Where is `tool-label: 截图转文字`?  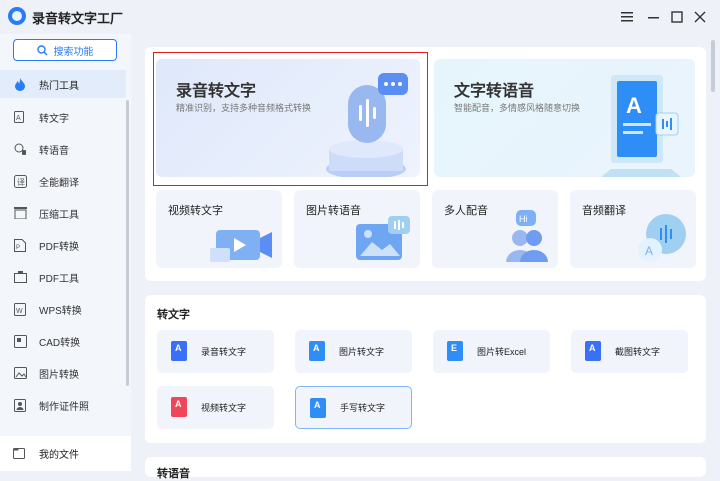 tool-label: 截图转文字 is located at coordinates (638, 352).